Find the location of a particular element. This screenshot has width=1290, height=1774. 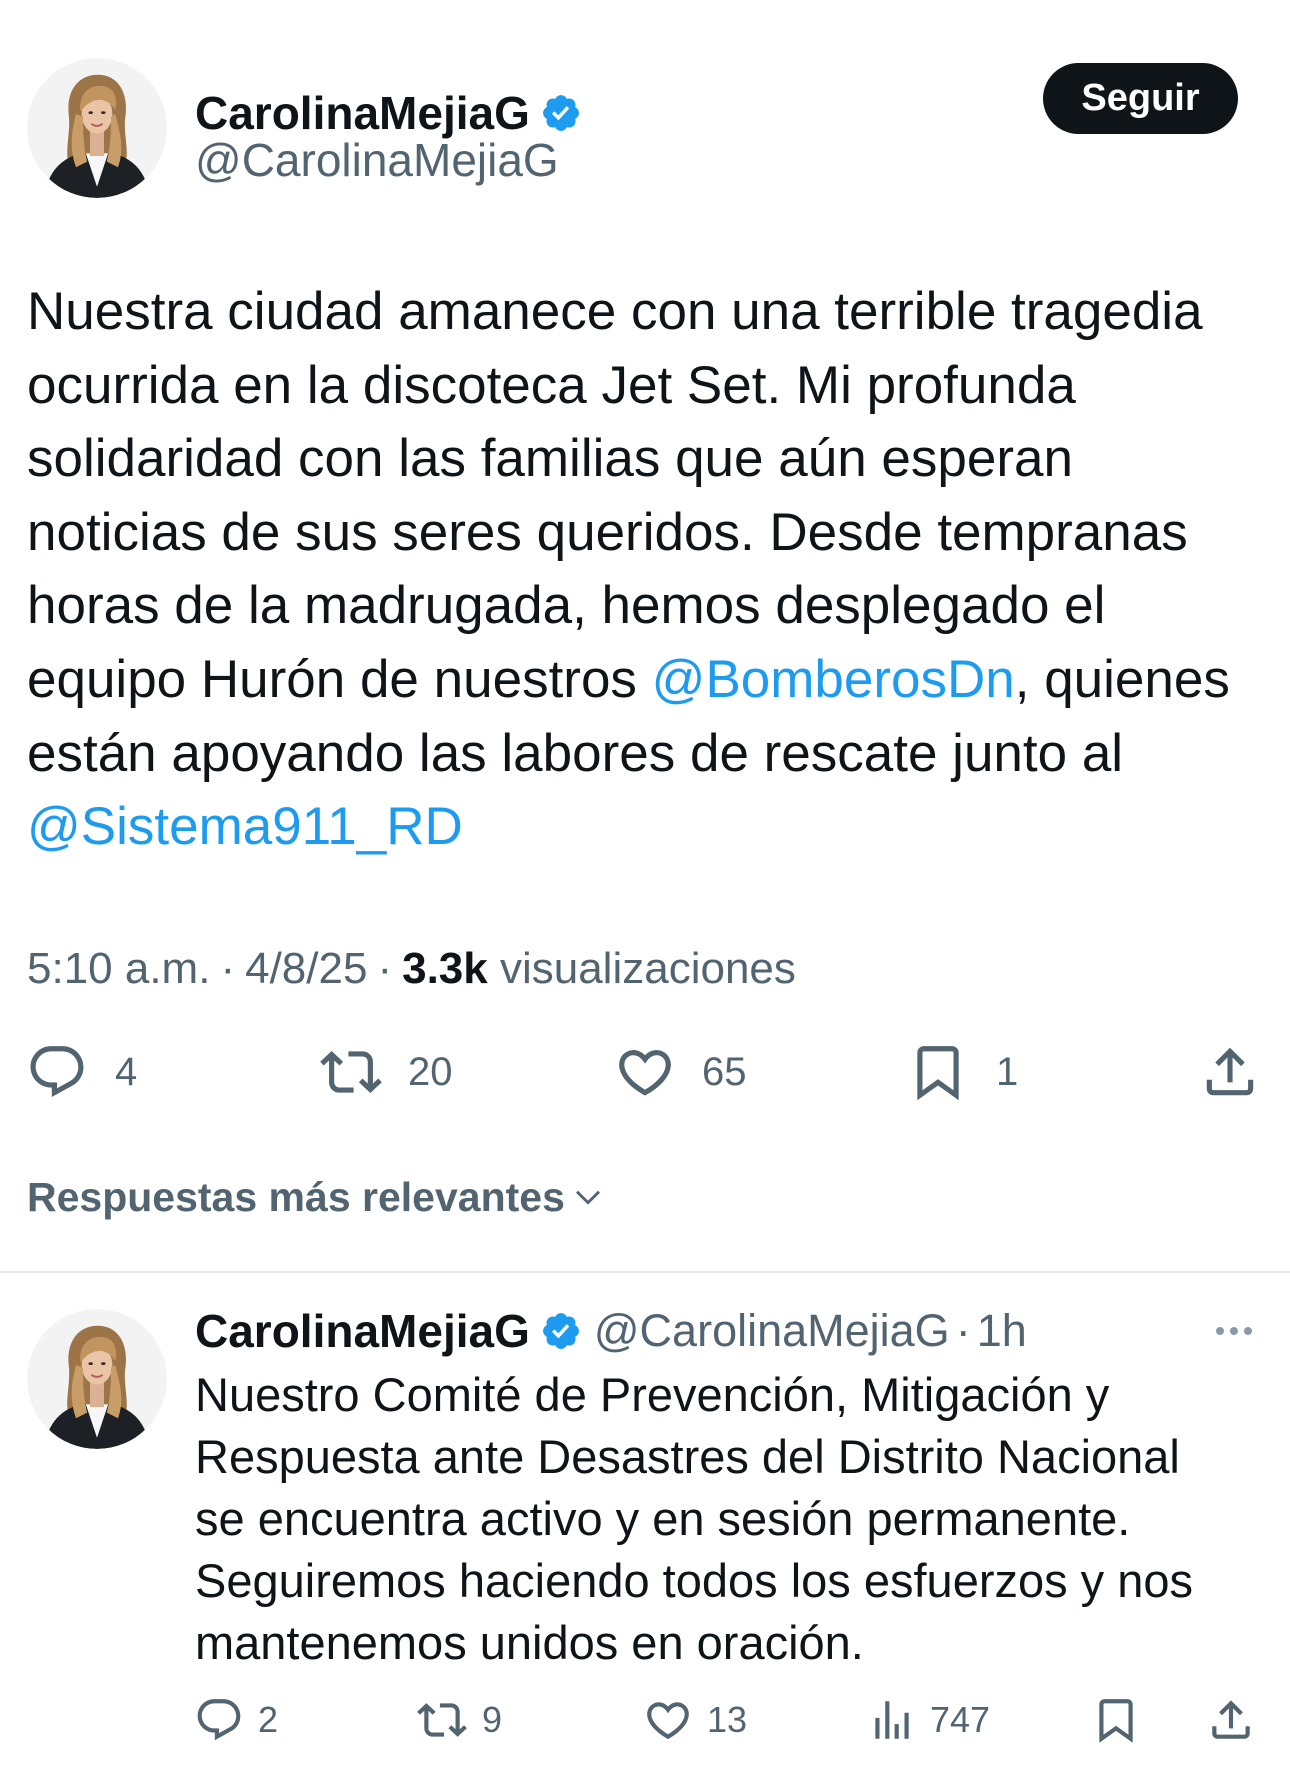

views-icon is located at coordinates (892, 1720).